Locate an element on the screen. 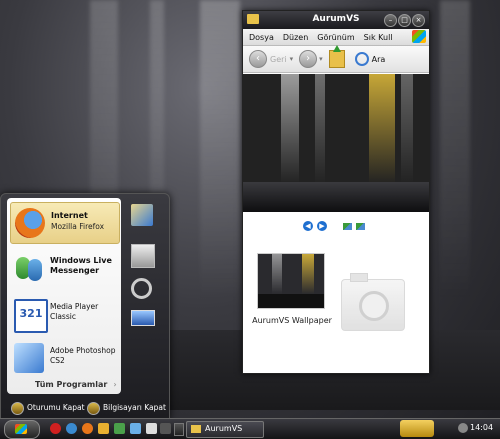  start-menu-footer: Oturumu Kapat Bilgisayarı Kapat is located at coordinates (87, 409).